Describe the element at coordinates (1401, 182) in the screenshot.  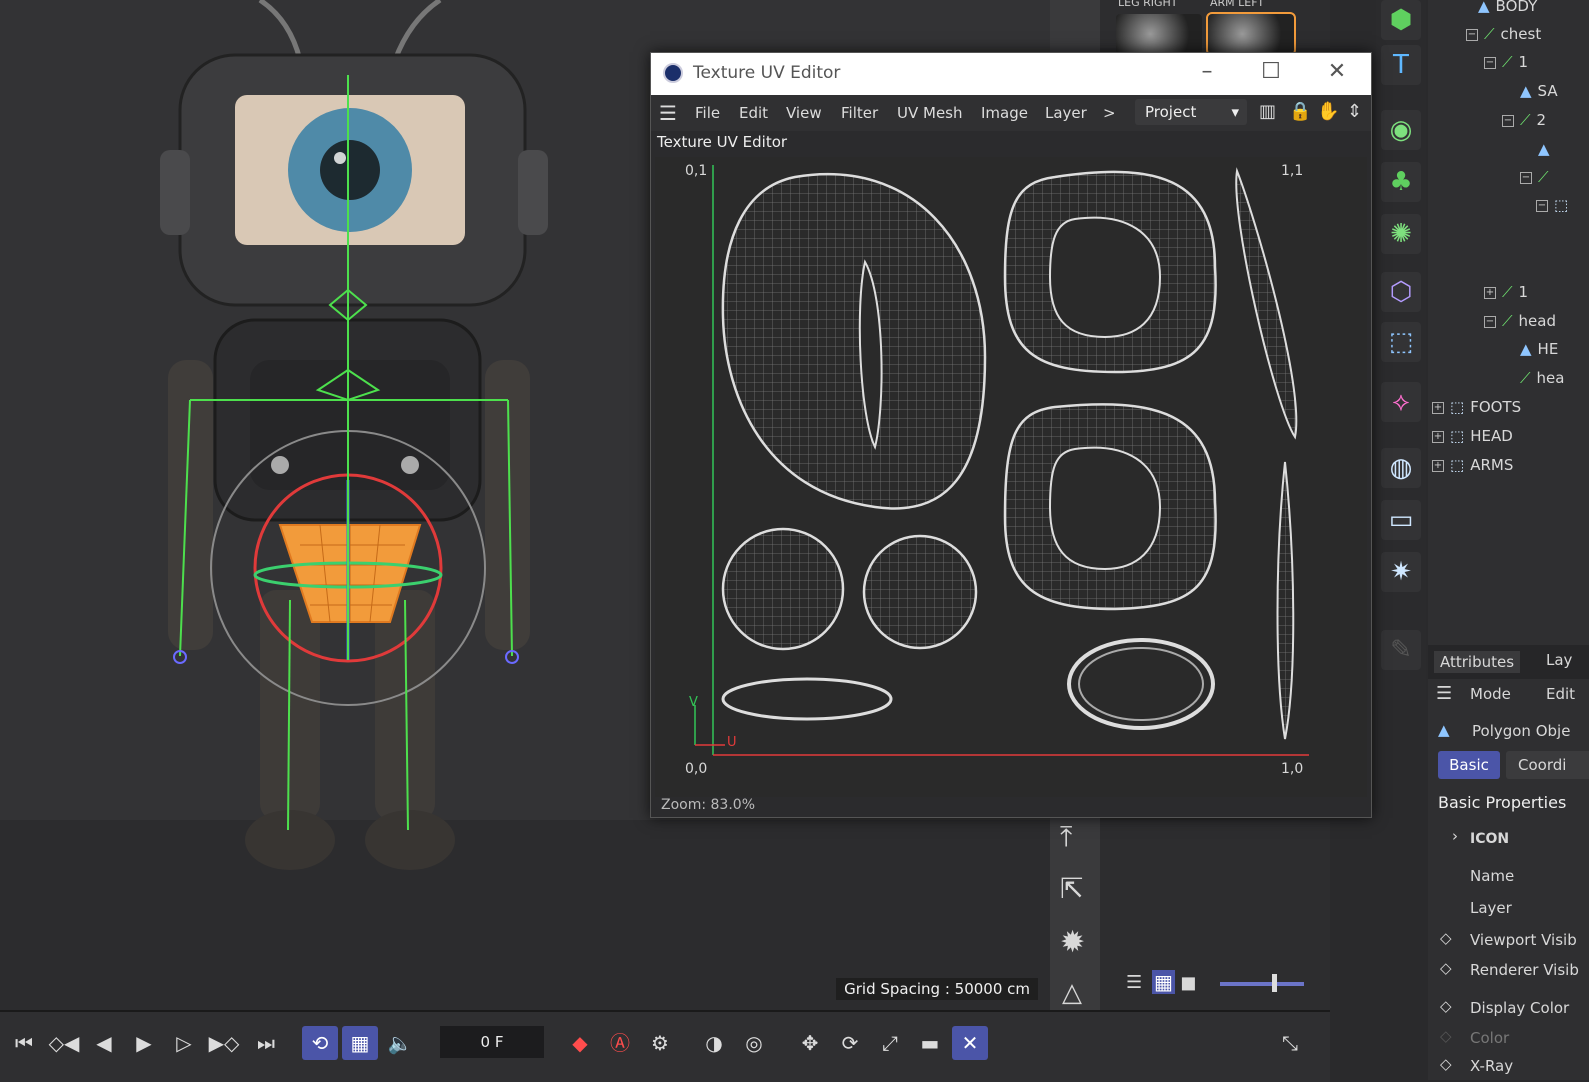
I see `cluster-icon: ♣` at that location.